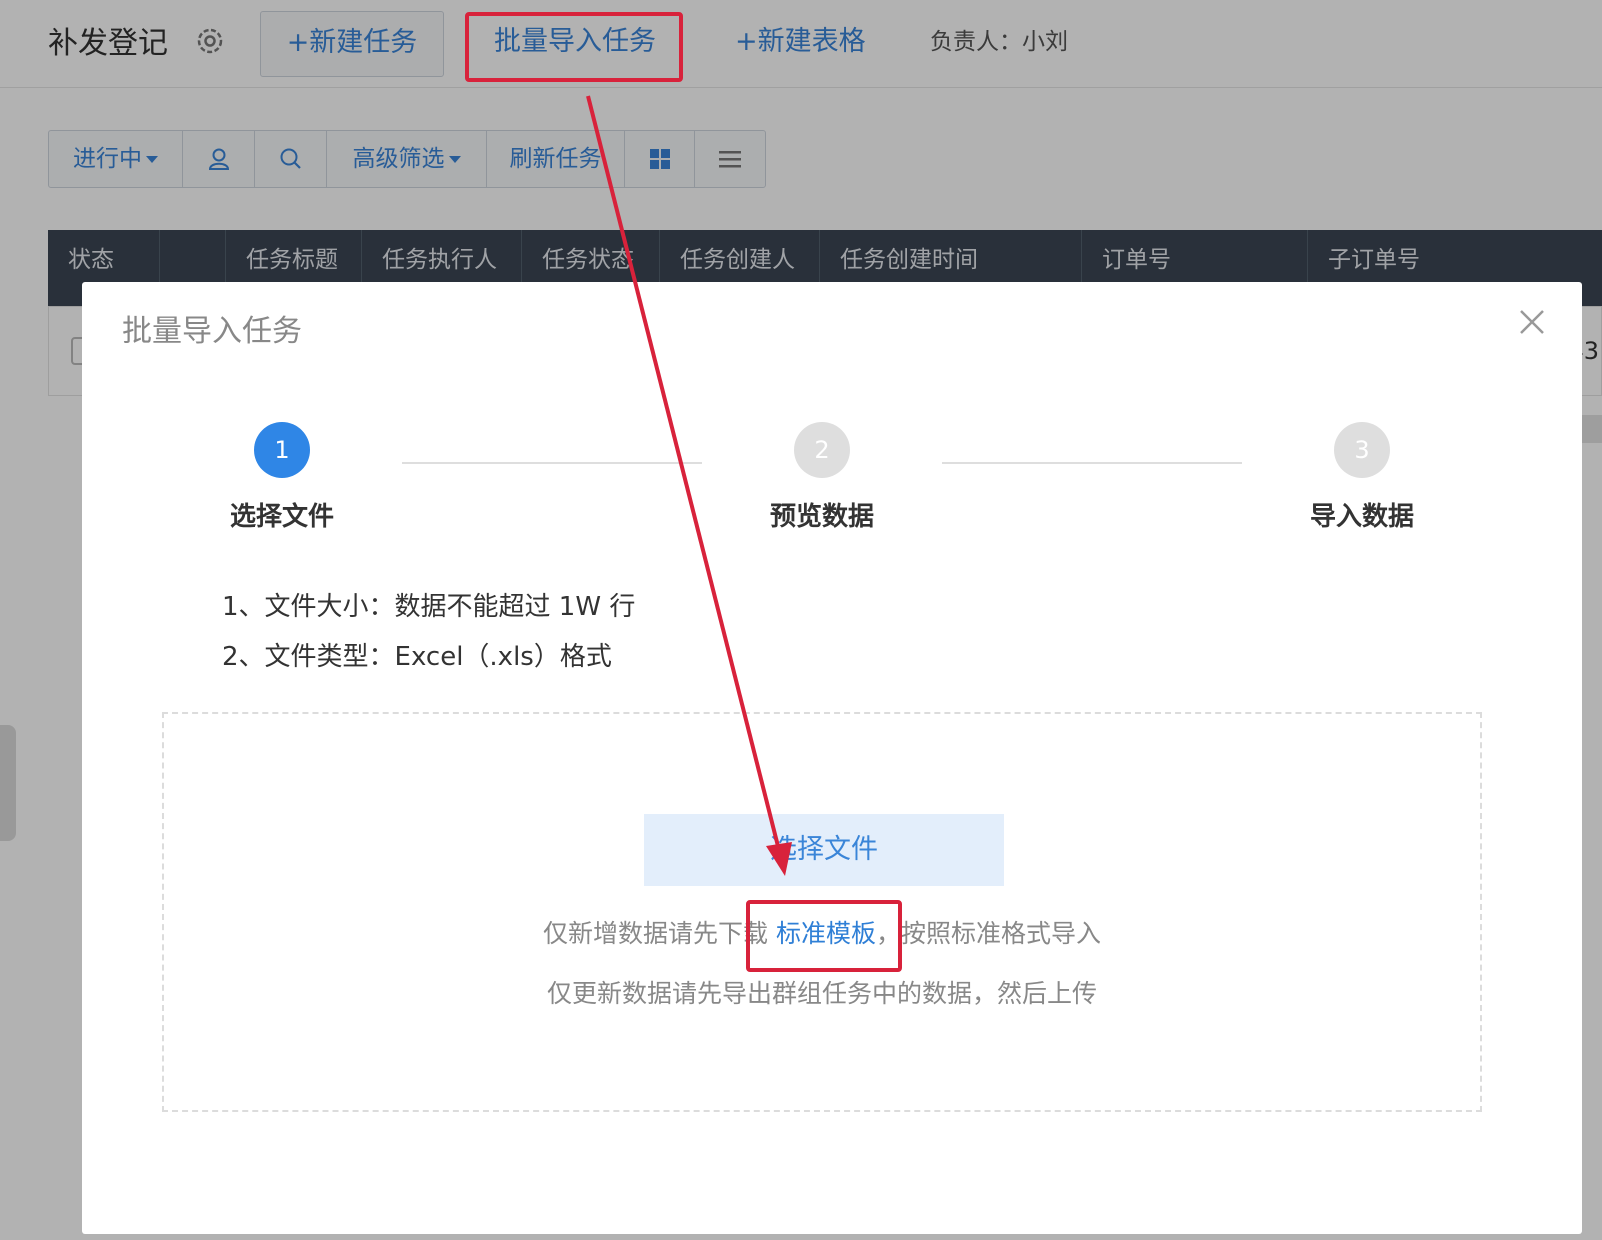  I want to click on requirement-type: 2、文件类型：Excel（.xls）格式, so click(417, 657).